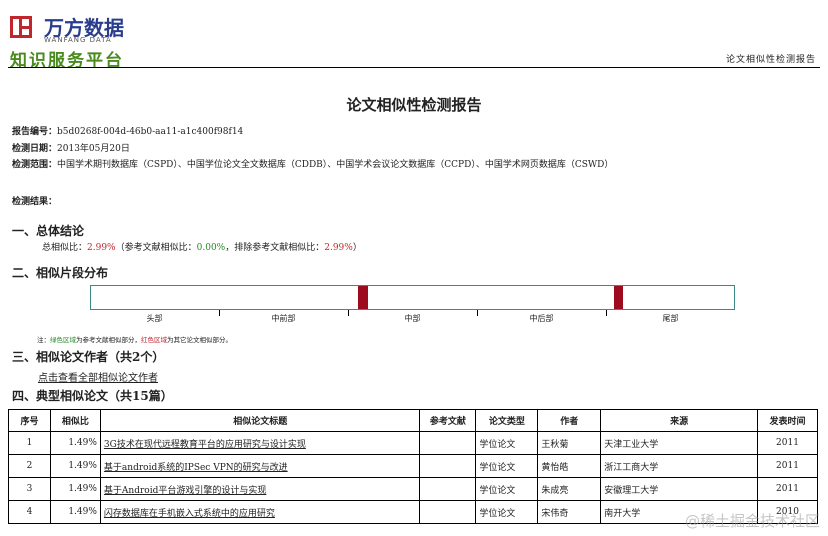 The image size is (828, 536). I want to click on column-header: 参考文献, so click(448, 420).